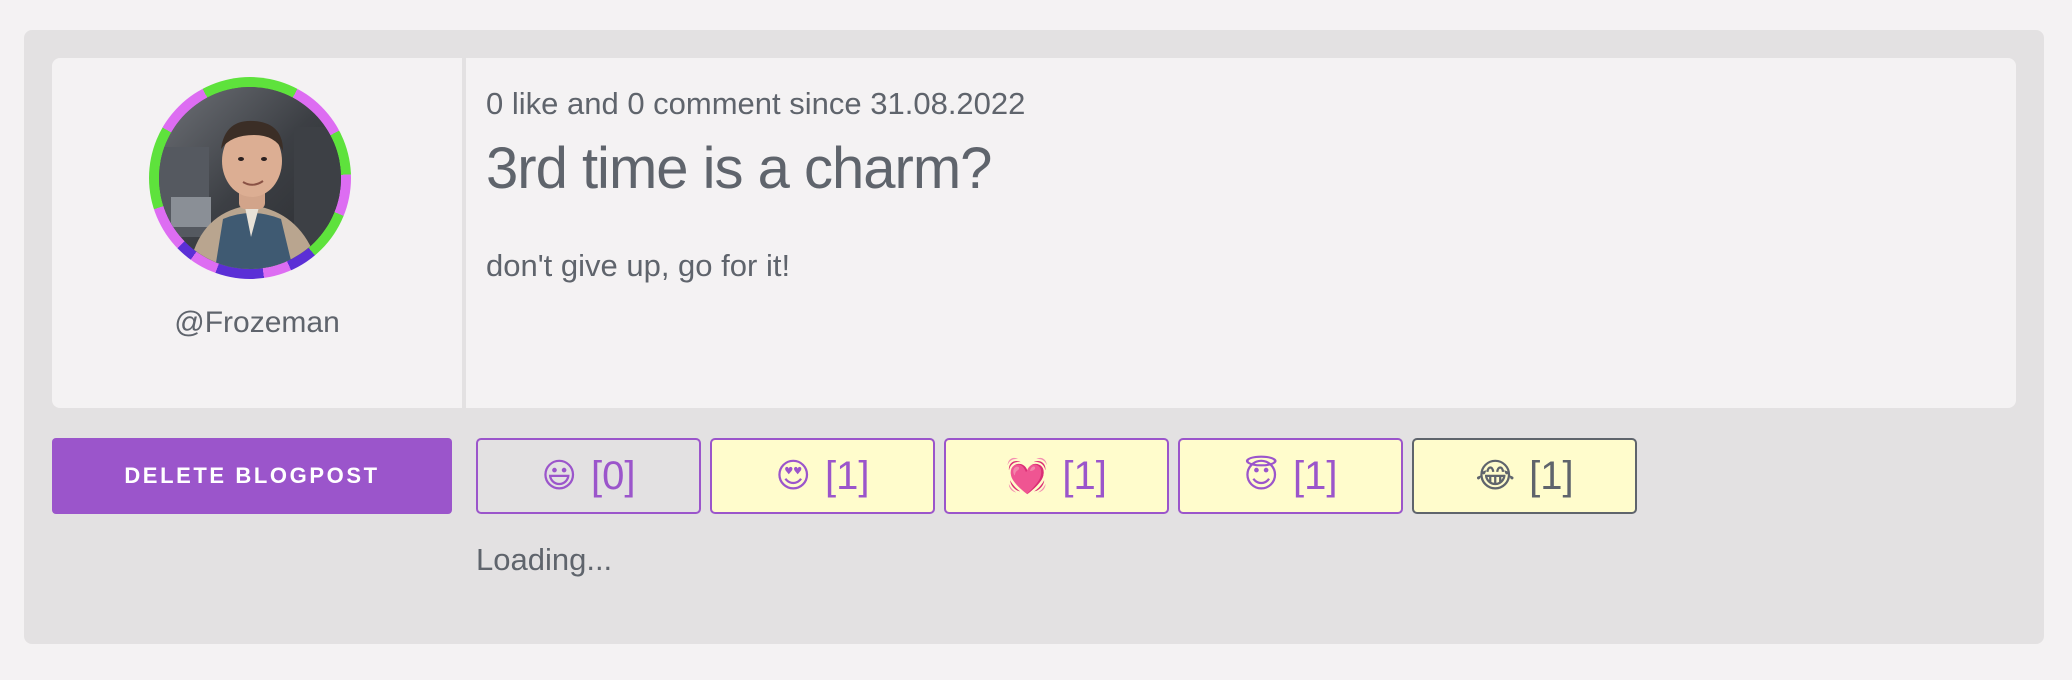 This screenshot has height=680, width=2072. I want to click on halo-emoji-icon: 😇, so click(1261, 476).